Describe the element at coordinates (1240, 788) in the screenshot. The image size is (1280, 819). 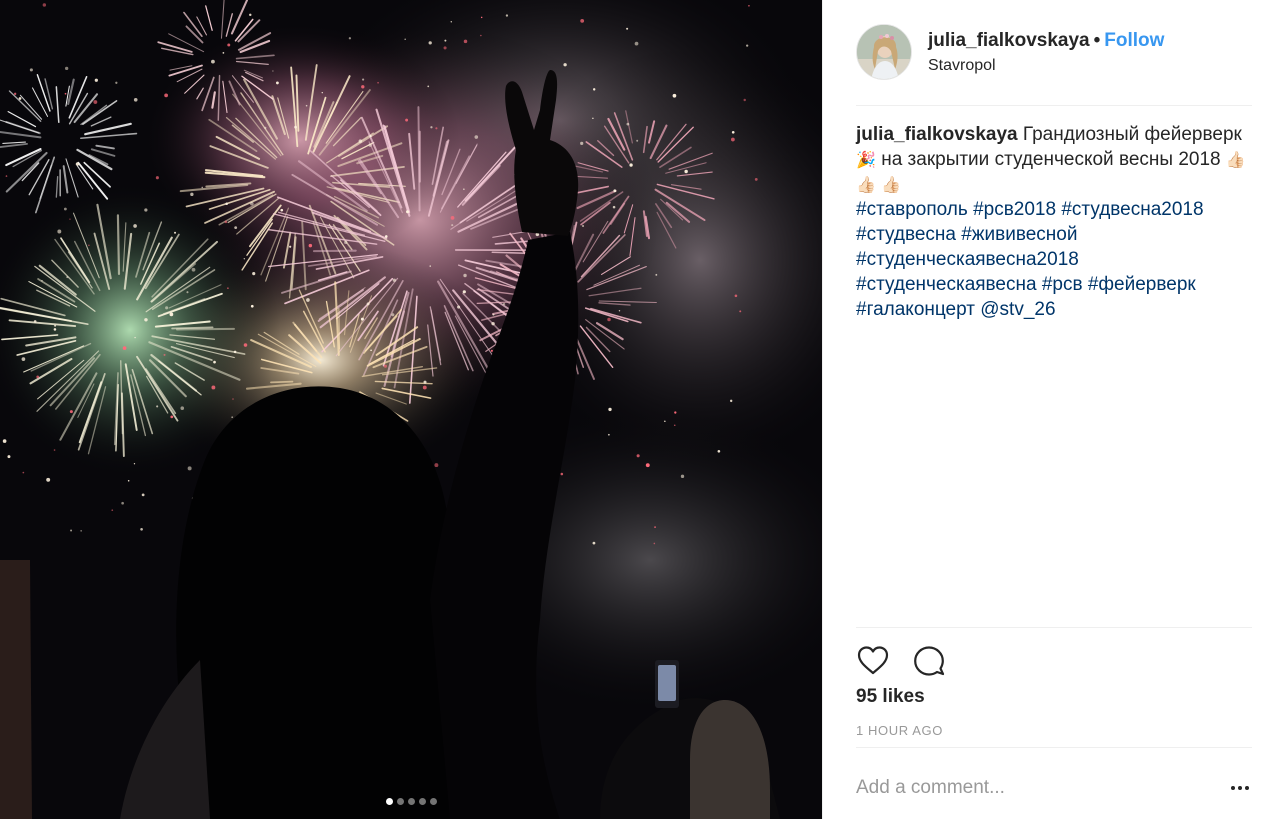
I see `more-options-icon` at that location.